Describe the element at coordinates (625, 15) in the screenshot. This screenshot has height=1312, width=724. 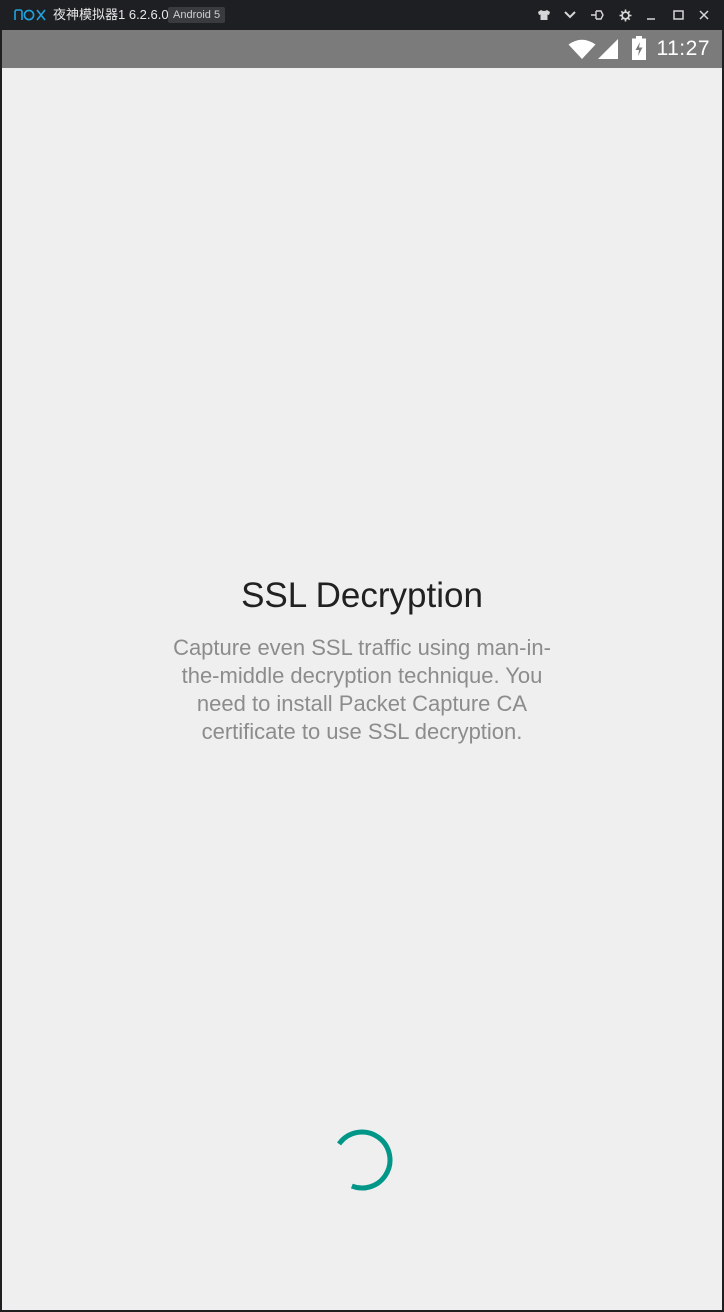
I see `gear-icon` at that location.